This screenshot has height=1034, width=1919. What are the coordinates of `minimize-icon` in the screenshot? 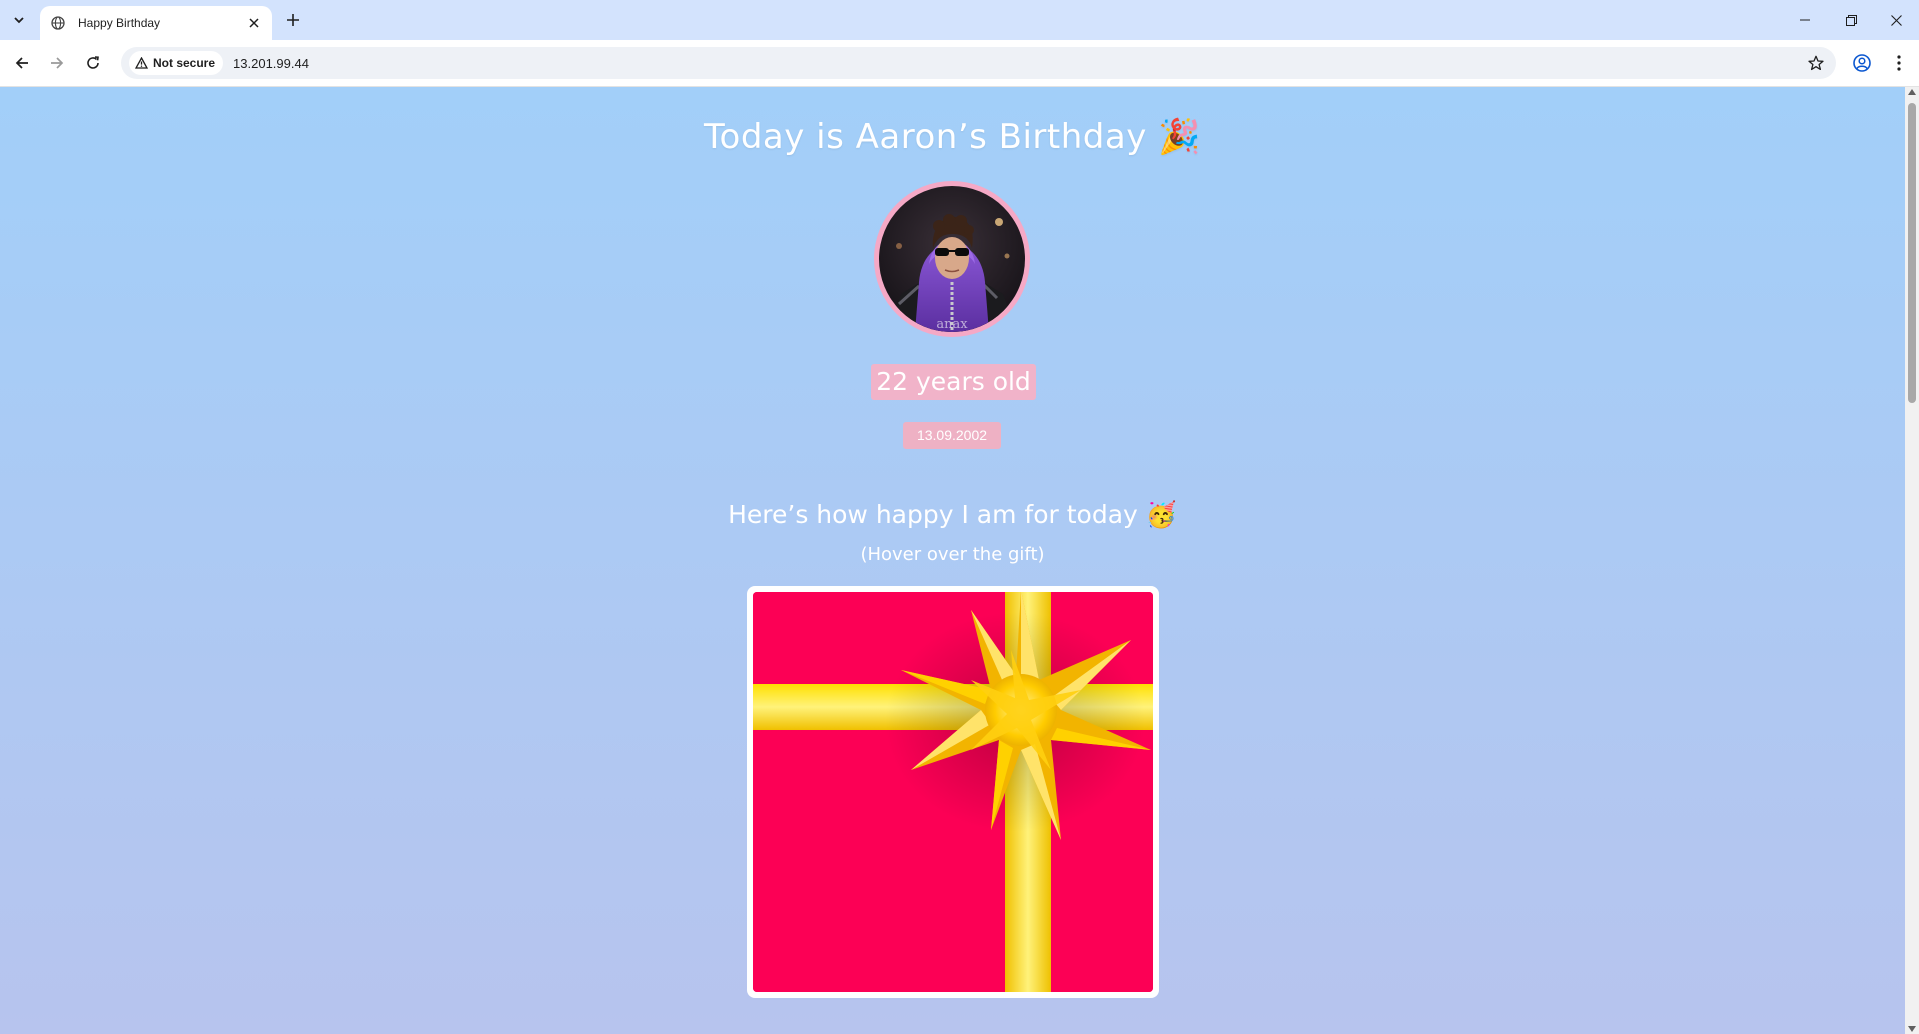 It's located at (1805, 20).